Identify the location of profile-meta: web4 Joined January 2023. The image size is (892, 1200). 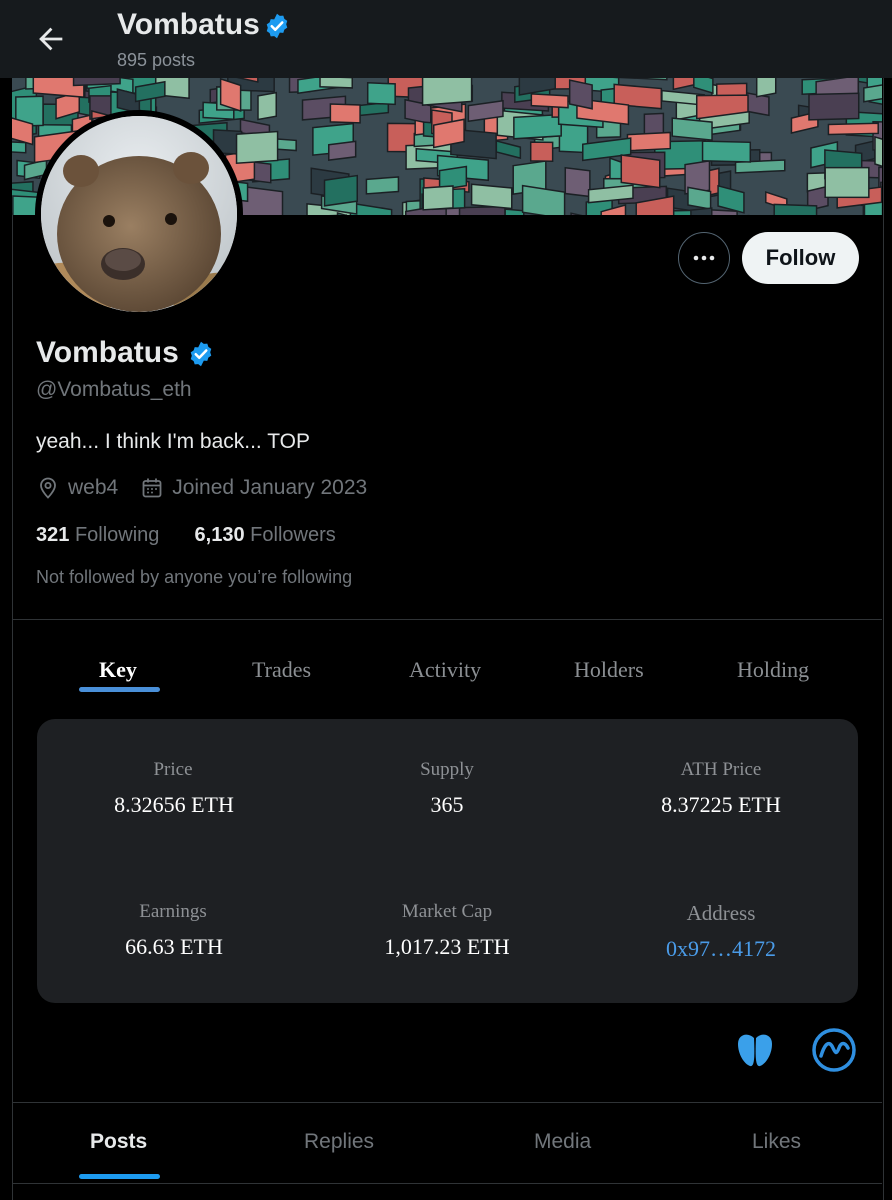
(212, 488).